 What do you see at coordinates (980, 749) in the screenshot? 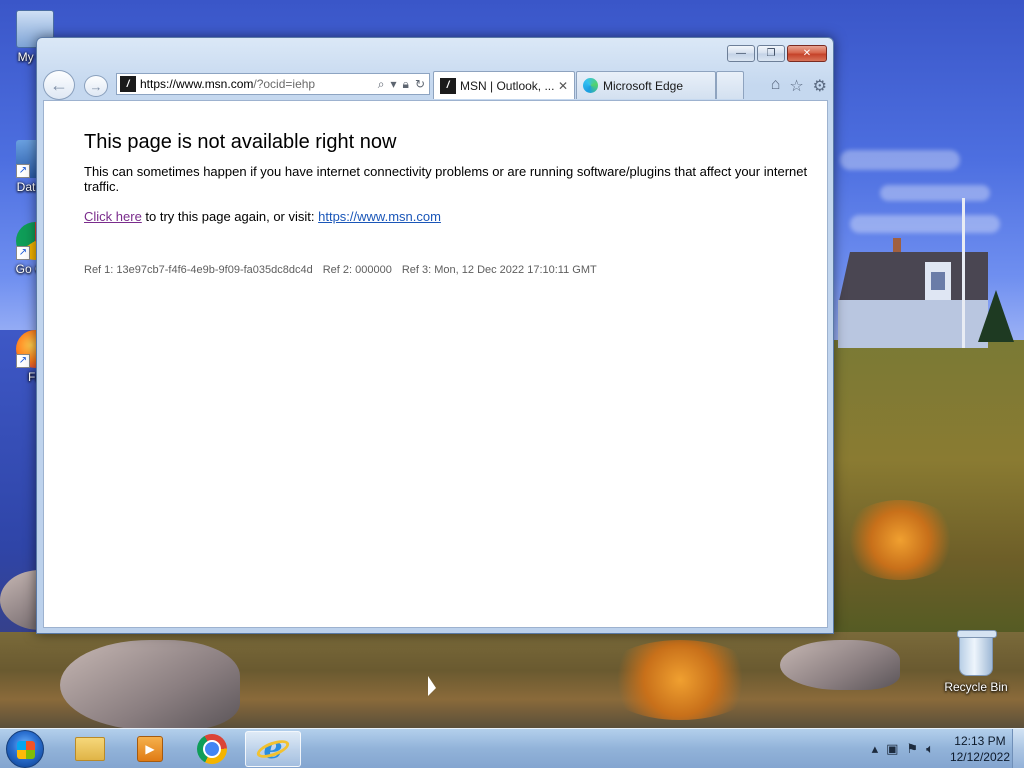
I see `clock: 12:13 PM 12/12/2022` at bounding box center [980, 749].